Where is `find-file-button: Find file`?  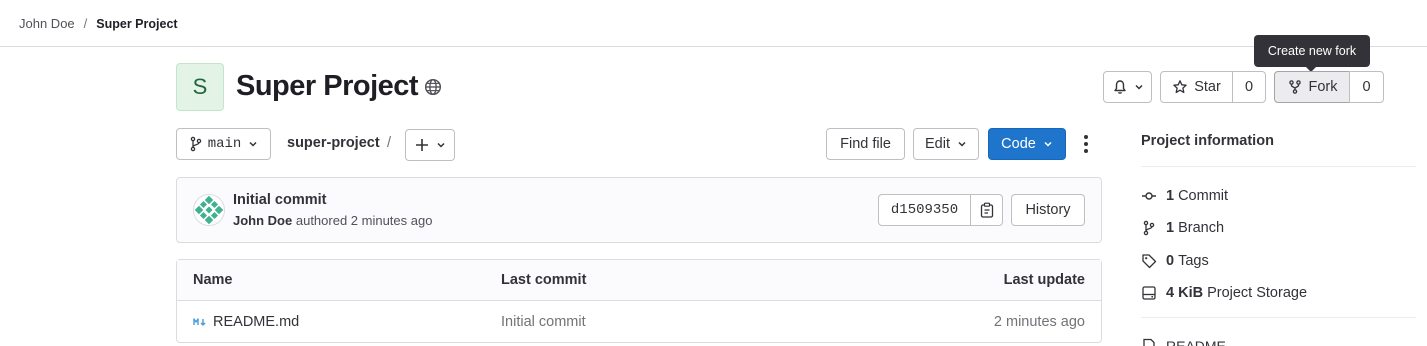 find-file-button: Find file is located at coordinates (865, 144).